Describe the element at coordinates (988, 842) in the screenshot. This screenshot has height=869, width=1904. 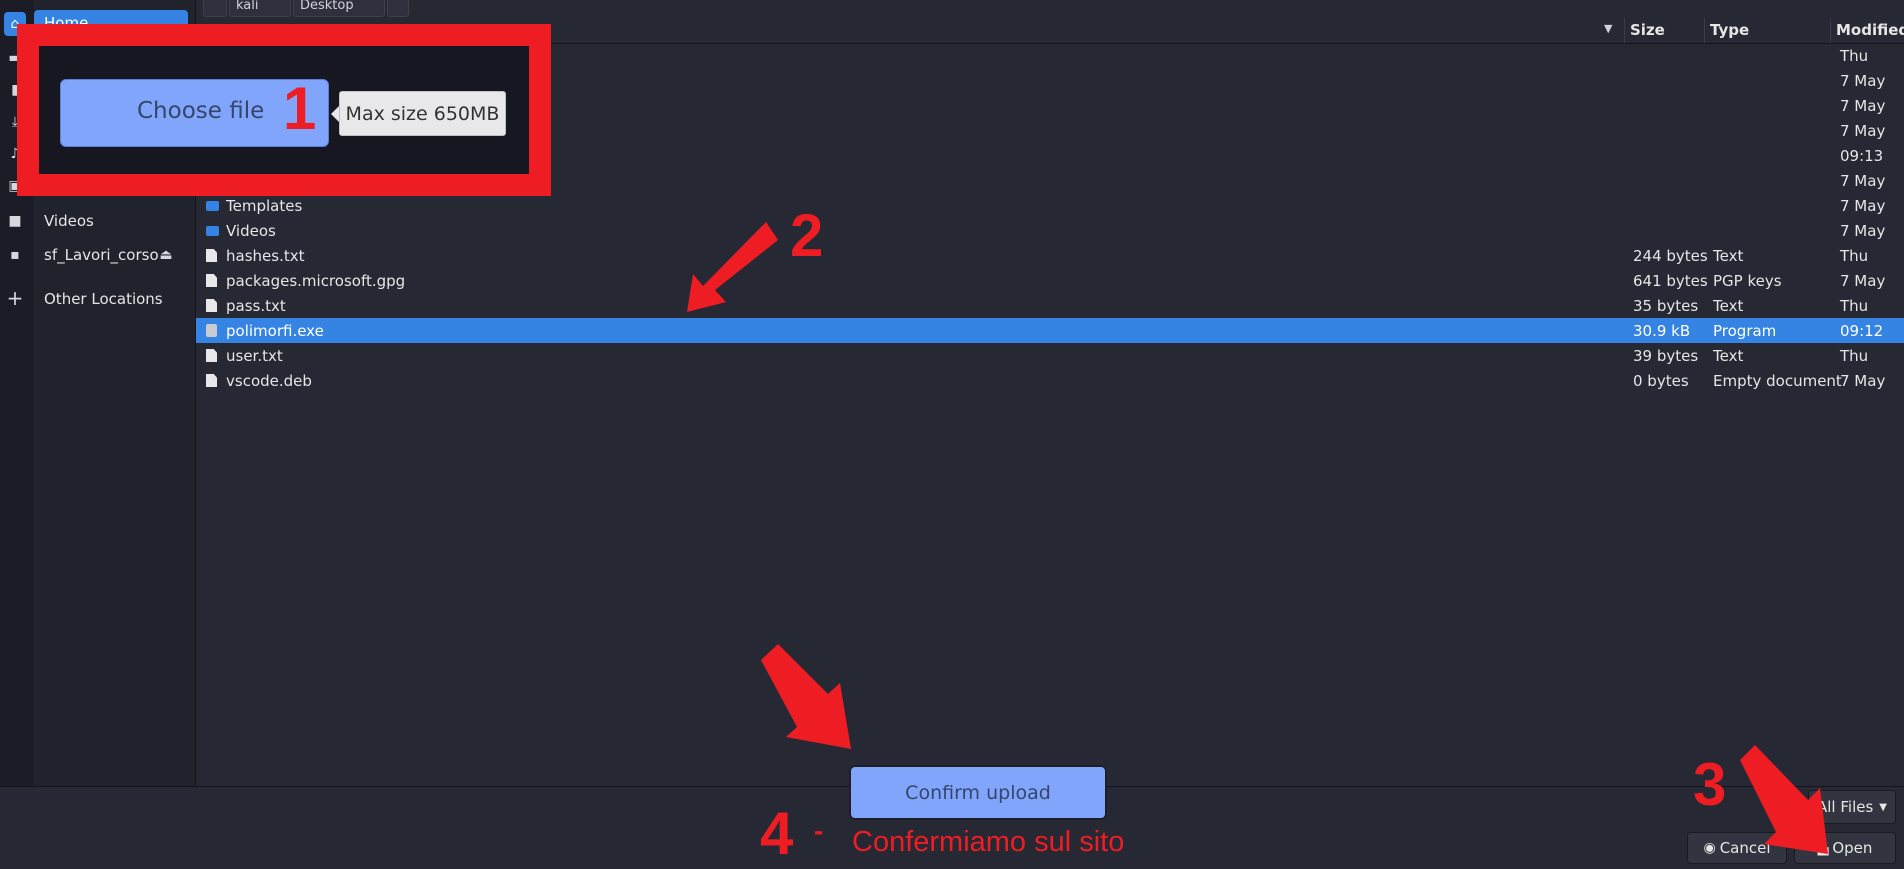
I see `step-4-caption: Confermiamo sul sito` at that location.